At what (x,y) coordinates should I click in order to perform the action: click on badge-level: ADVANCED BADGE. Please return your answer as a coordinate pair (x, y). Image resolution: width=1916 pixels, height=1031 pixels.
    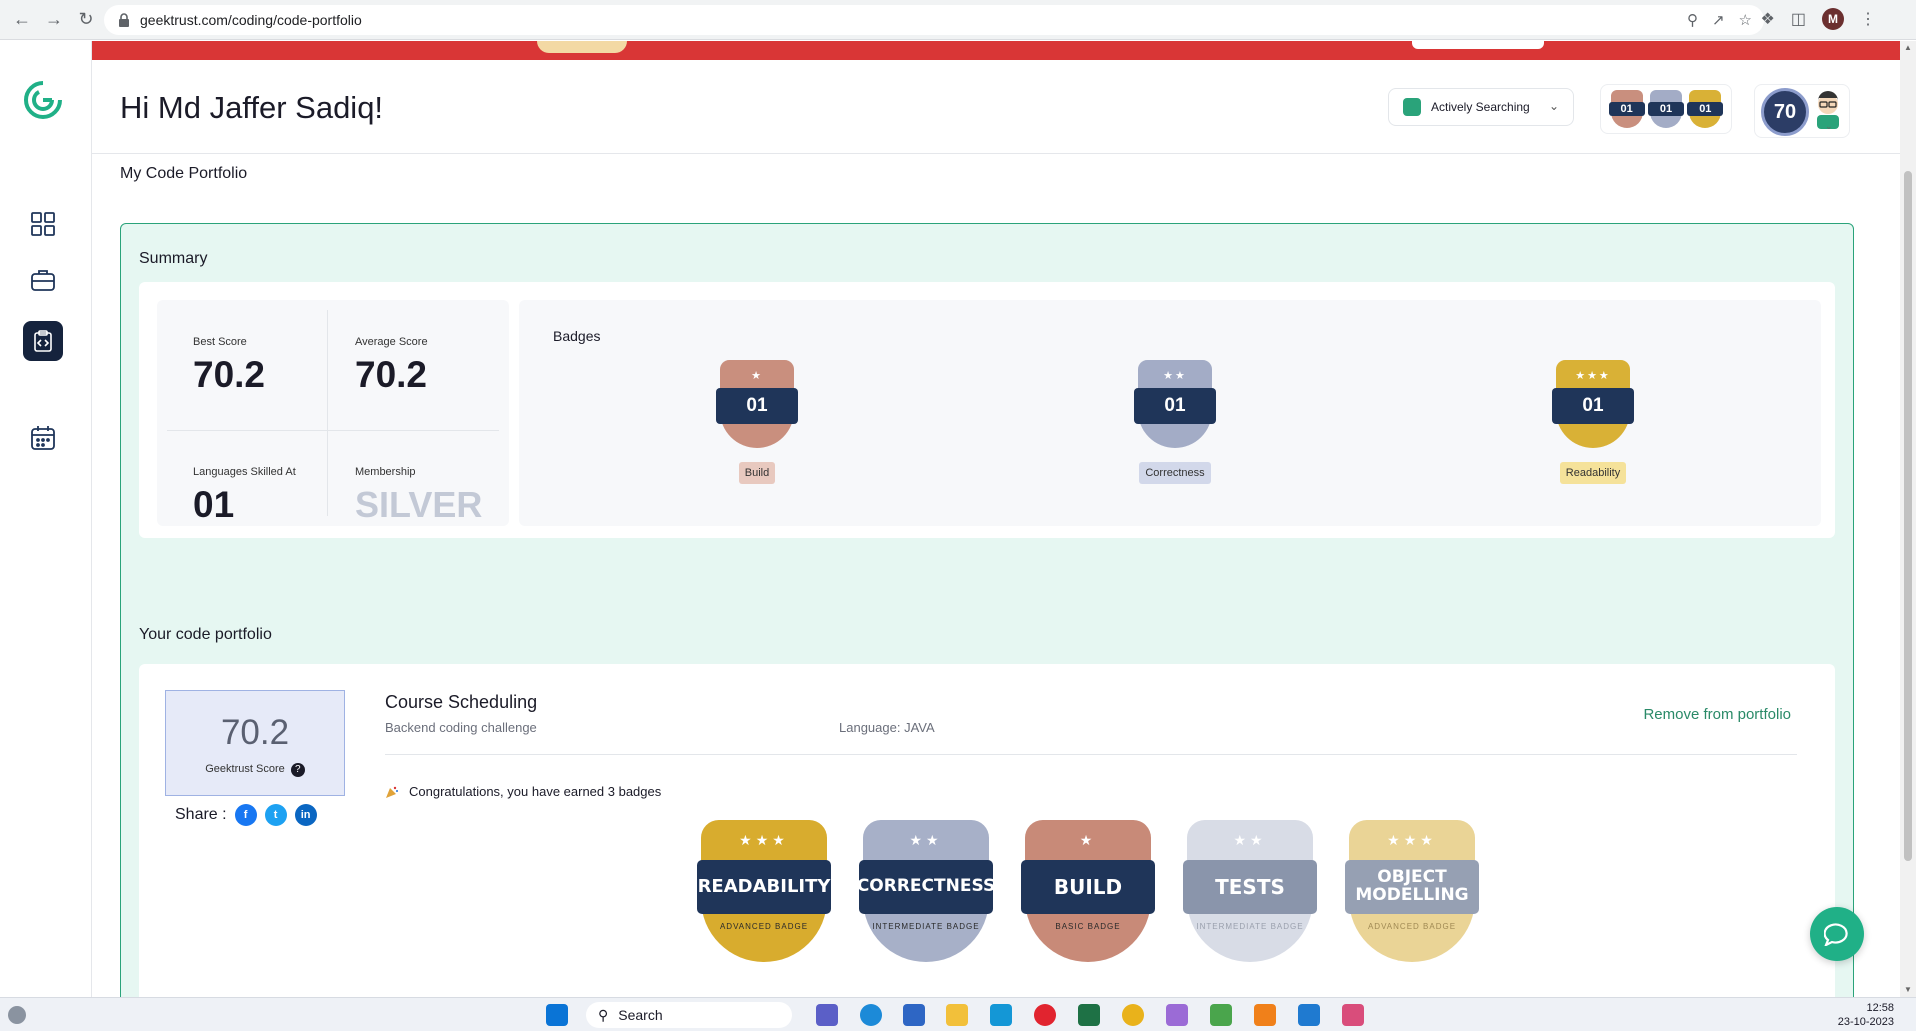
    Looking at the image, I should click on (764, 926).